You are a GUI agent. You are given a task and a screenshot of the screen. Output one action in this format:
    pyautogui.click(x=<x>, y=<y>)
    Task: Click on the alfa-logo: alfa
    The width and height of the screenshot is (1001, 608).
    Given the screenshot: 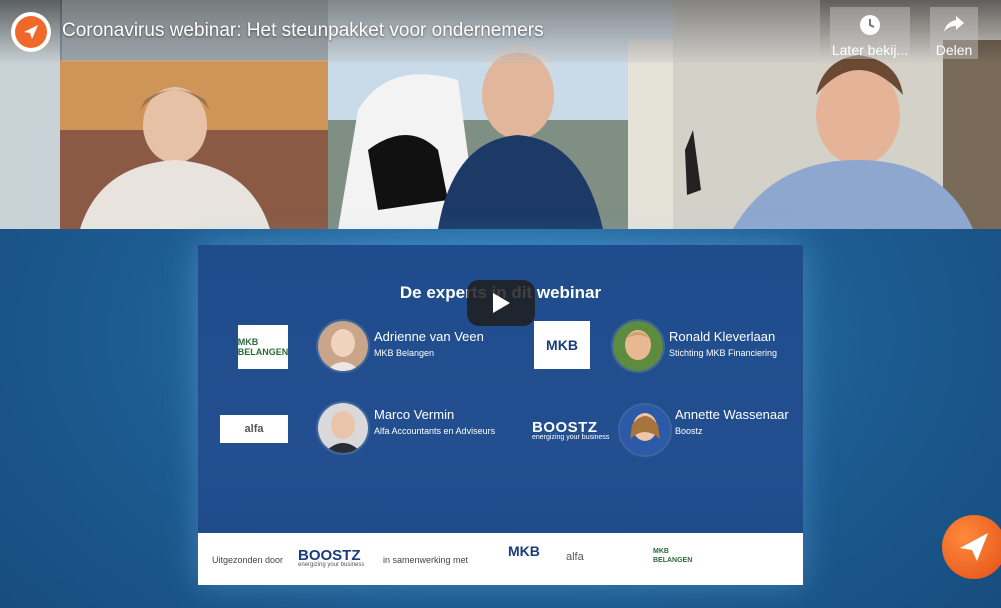 What is the action you would take?
    pyautogui.click(x=254, y=429)
    